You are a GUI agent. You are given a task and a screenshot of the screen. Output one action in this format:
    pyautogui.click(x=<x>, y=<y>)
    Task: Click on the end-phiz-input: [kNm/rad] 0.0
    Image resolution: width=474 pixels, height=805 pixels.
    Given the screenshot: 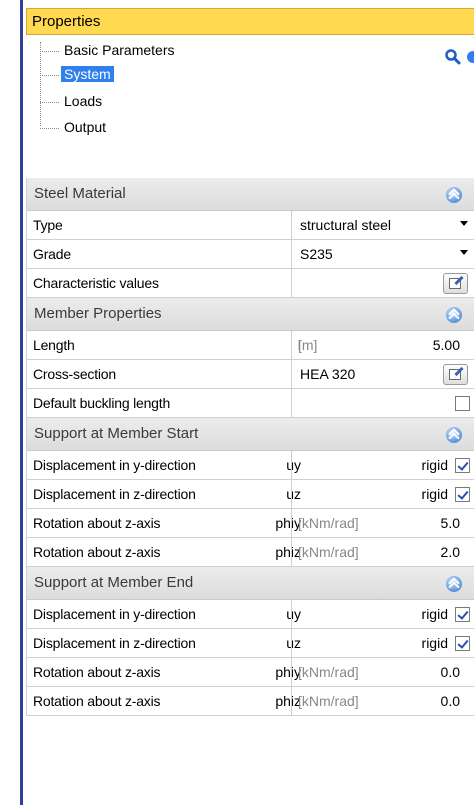 What is the action you would take?
    pyautogui.click(x=382, y=701)
    